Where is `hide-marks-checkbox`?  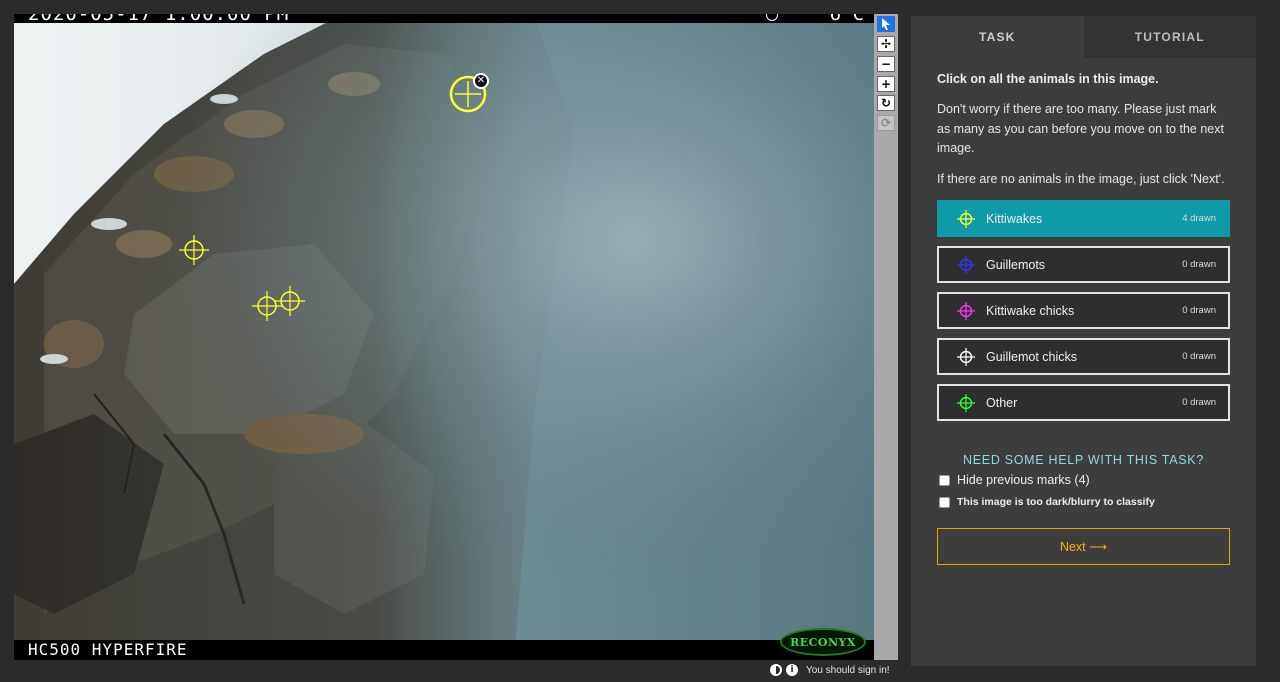
hide-marks-checkbox is located at coordinates (944, 480).